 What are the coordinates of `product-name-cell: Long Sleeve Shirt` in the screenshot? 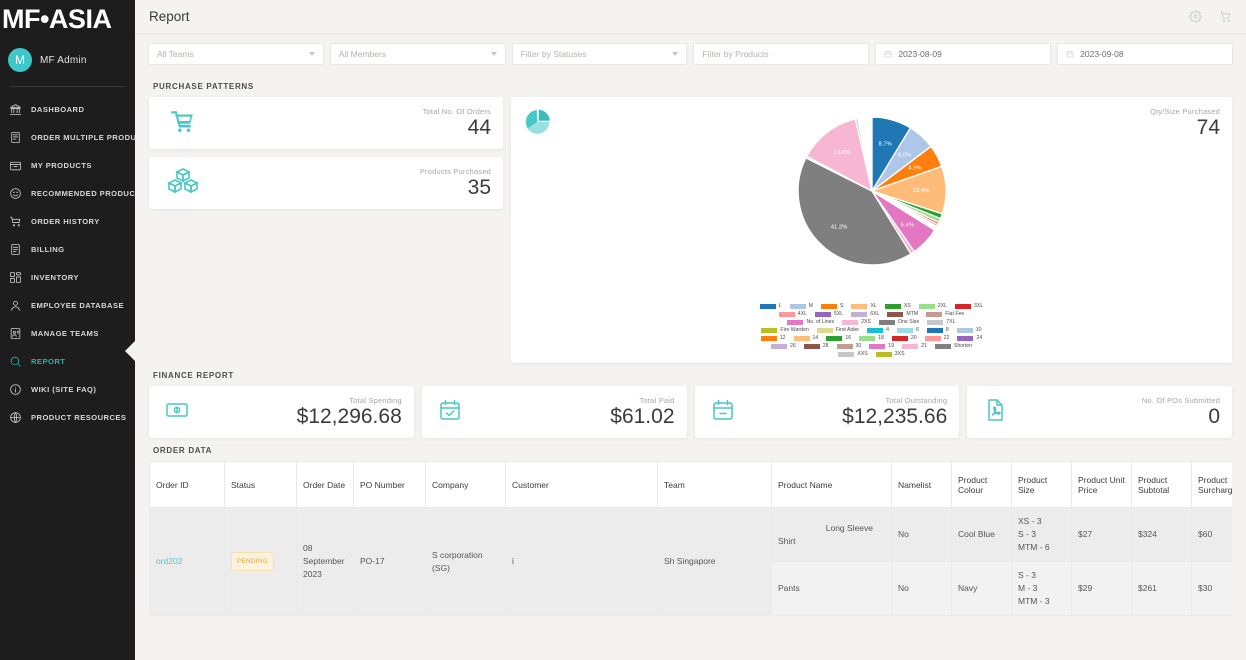 It's located at (831, 534).